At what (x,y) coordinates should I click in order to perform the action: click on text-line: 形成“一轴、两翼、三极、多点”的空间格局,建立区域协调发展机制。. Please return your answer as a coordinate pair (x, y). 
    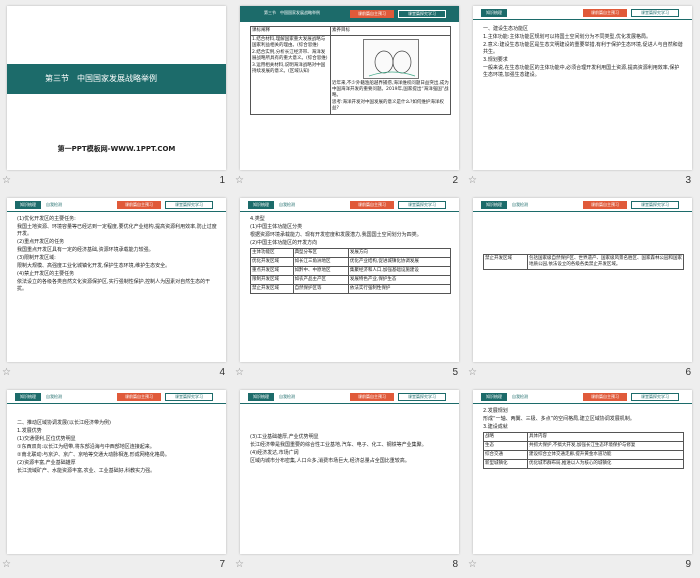
    Looking at the image, I should click on (559, 419).